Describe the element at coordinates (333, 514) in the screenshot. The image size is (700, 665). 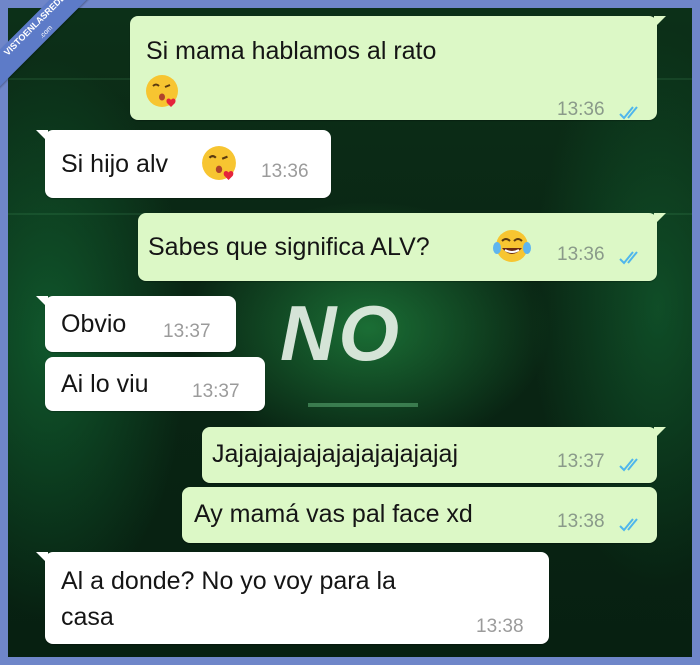
I see `message-text: Ay mamá vas pal face xd` at that location.